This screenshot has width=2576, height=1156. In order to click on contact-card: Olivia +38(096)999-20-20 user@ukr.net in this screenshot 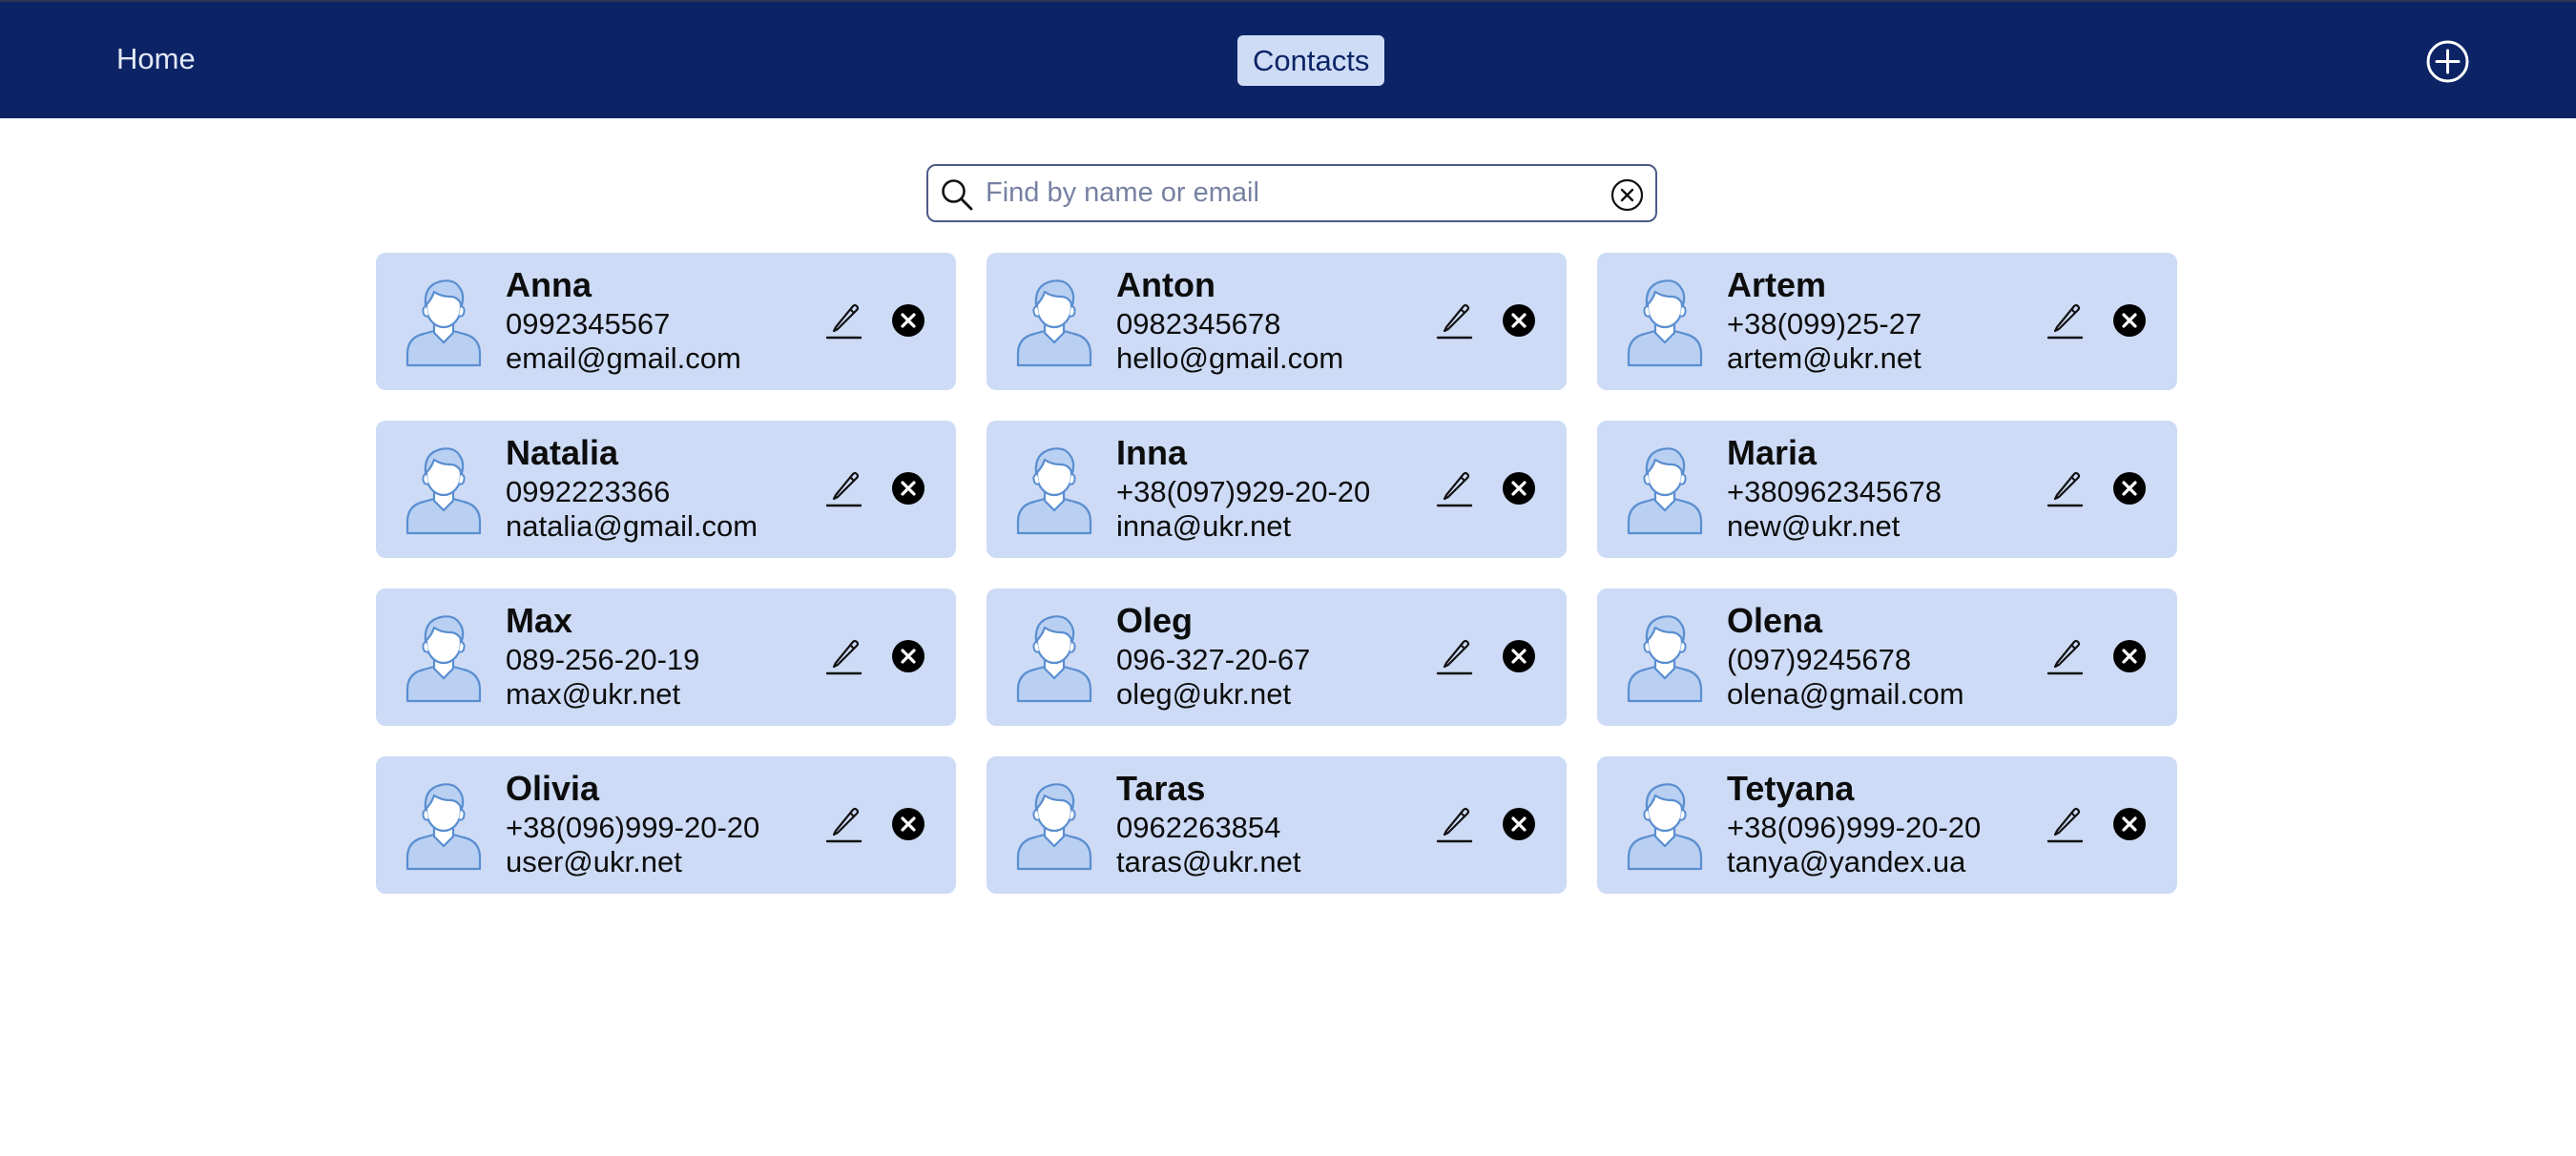, I will do `click(666, 825)`.